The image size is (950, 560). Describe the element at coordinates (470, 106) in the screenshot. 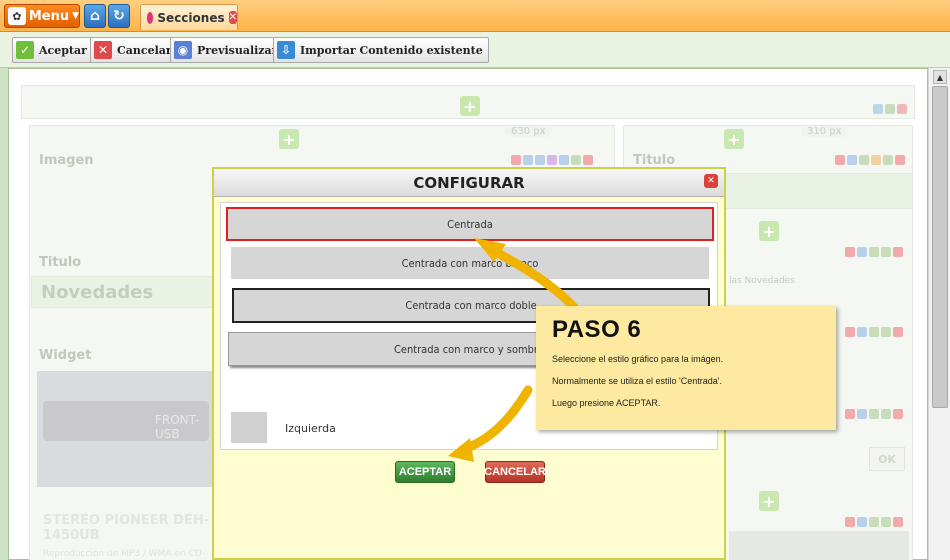

I see `add-row-icon: +` at that location.